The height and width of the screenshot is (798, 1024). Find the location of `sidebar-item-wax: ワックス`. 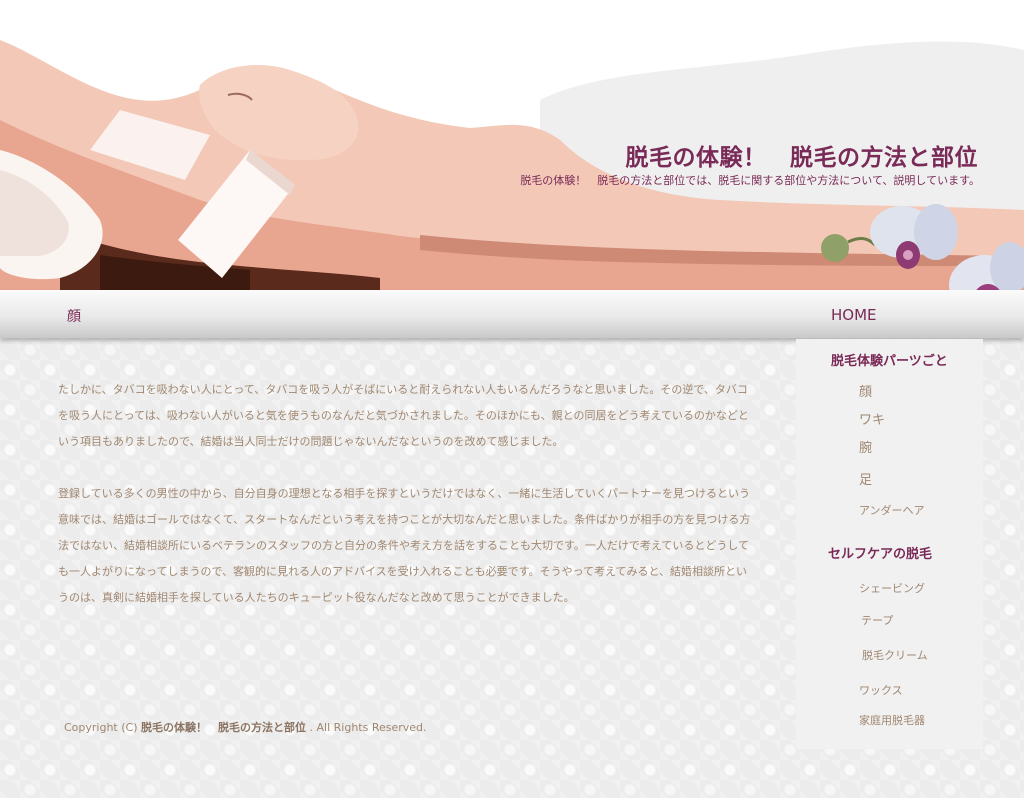

sidebar-item-wax: ワックス is located at coordinates (881, 690).